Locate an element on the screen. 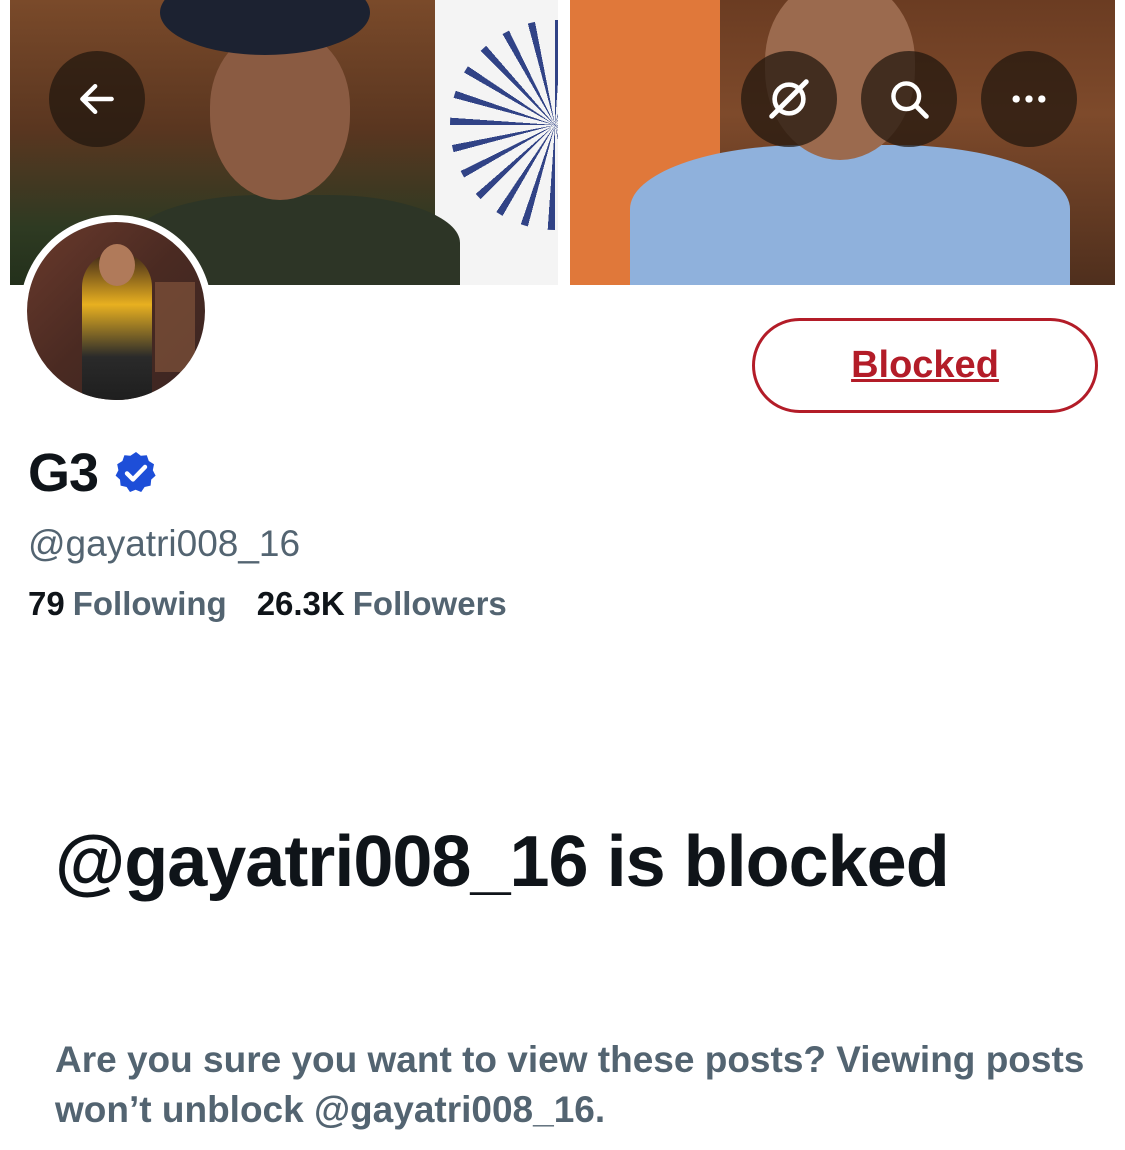 The image size is (1125, 1150). following-label: Following is located at coordinates (149, 603).